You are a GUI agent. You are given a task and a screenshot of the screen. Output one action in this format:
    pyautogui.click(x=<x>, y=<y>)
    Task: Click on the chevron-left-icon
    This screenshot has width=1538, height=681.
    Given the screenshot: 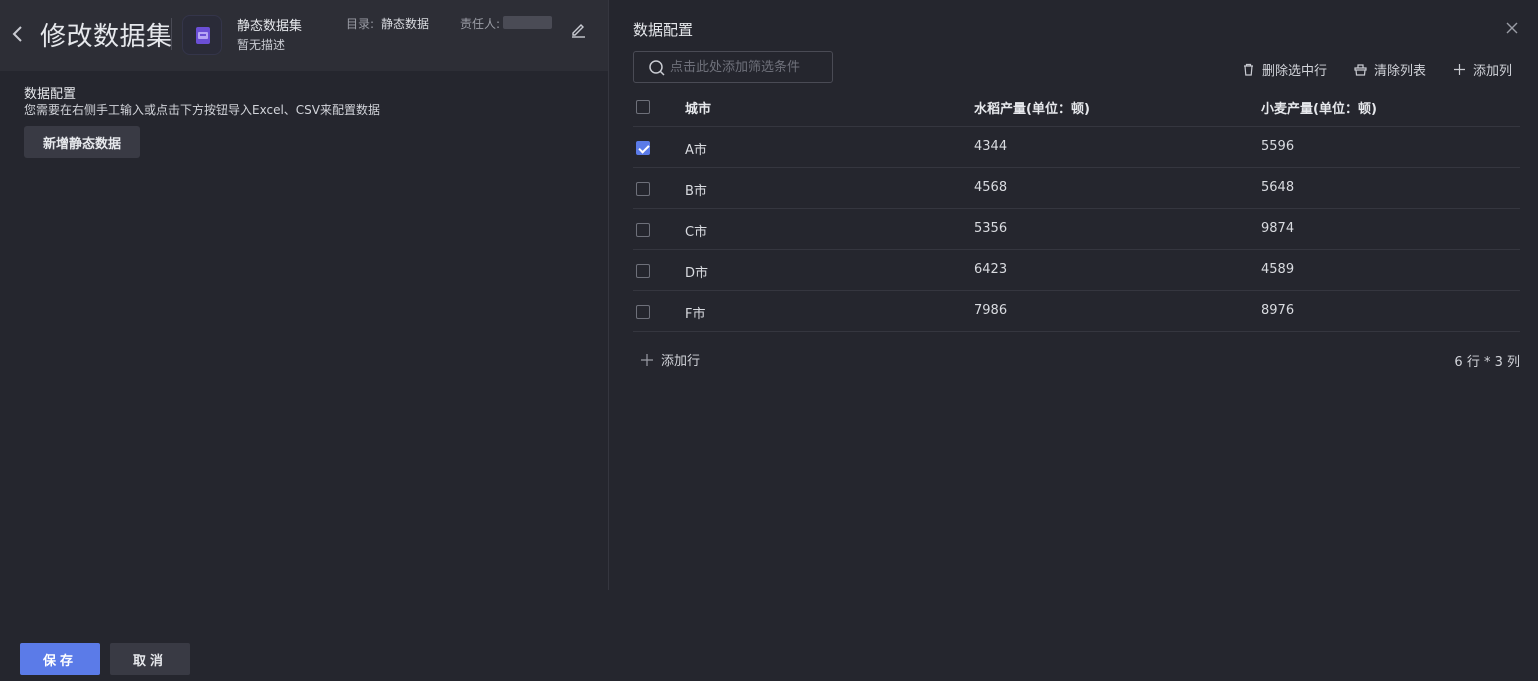 What is the action you would take?
    pyautogui.click(x=18, y=34)
    